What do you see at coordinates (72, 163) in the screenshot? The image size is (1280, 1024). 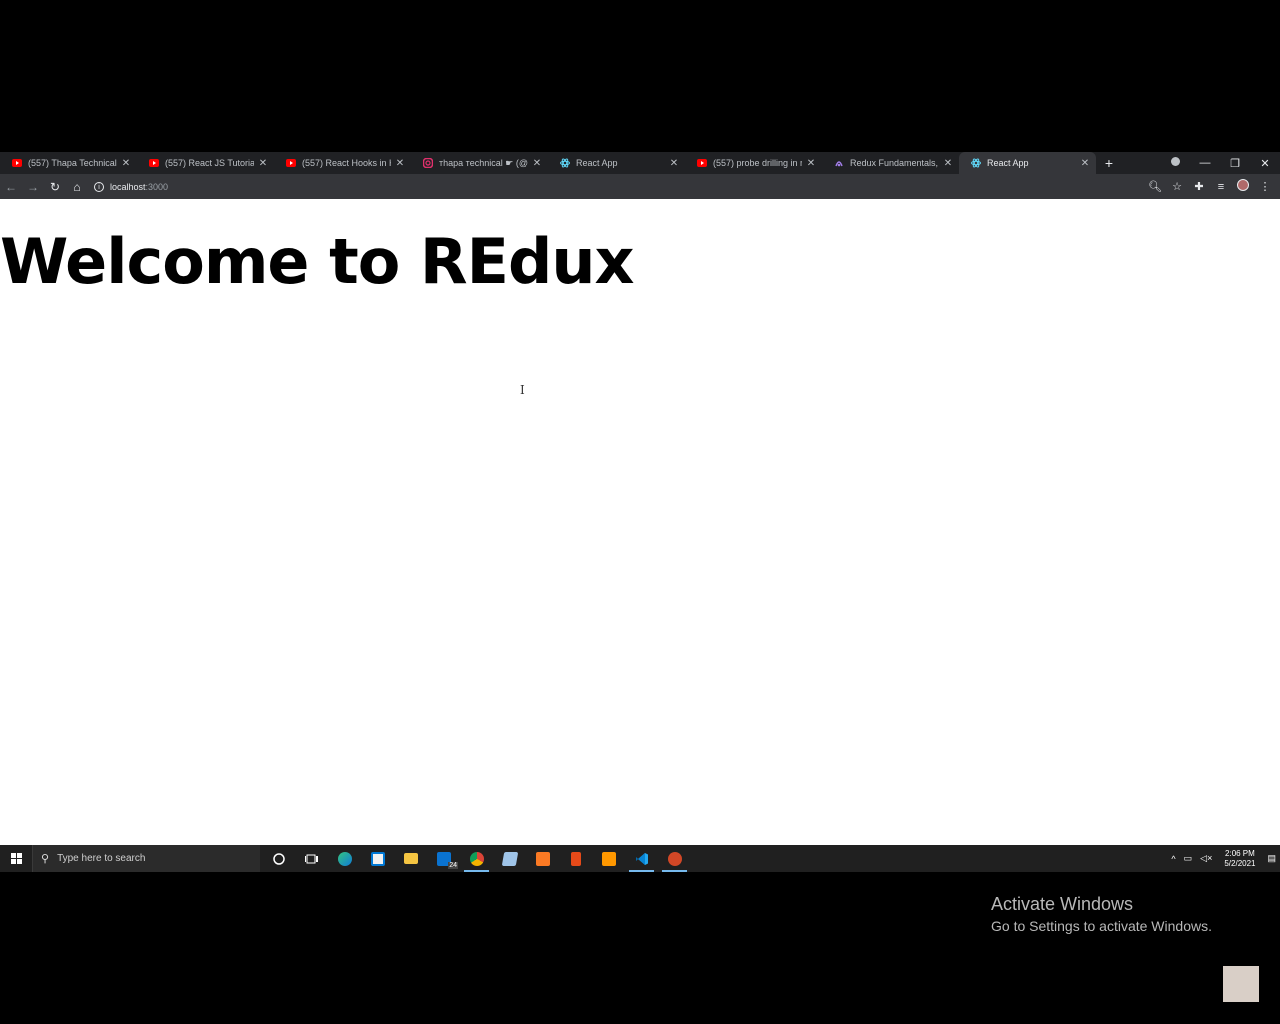 I see `tab-title: (557) Thapa Technical - You` at bounding box center [72, 163].